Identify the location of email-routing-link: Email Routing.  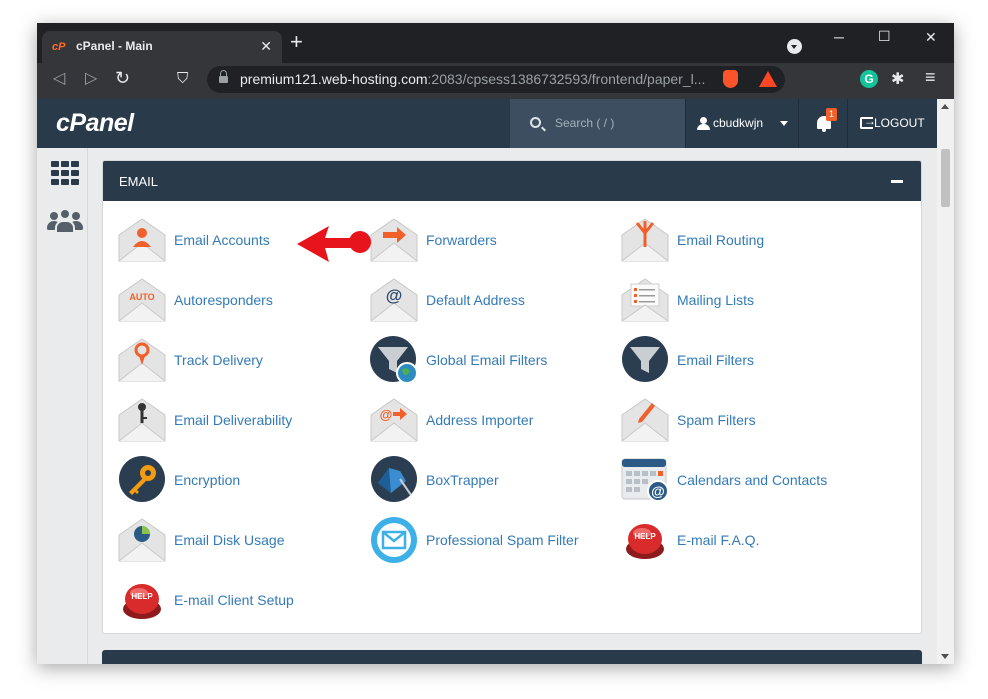
(745, 241).